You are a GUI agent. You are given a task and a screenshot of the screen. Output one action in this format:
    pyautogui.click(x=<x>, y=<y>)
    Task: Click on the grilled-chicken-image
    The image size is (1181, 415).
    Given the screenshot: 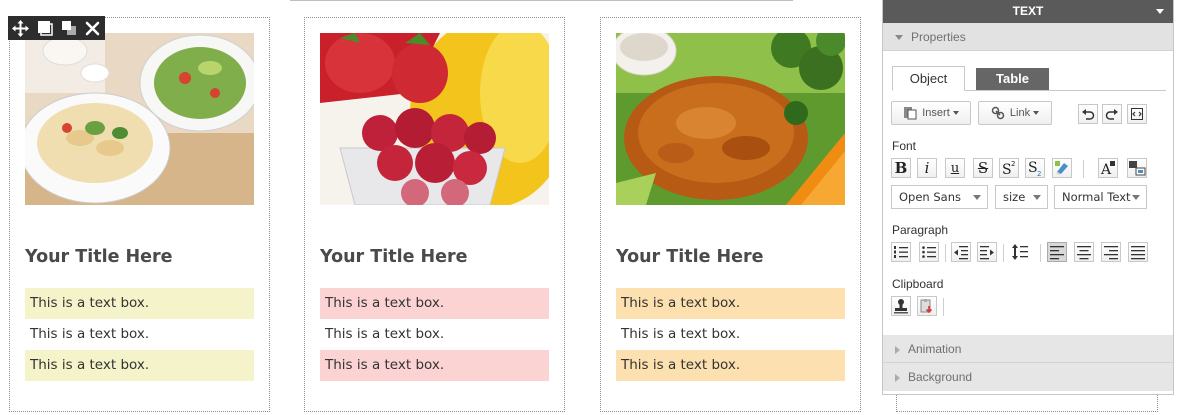 What is the action you would take?
    pyautogui.click(x=730, y=119)
    